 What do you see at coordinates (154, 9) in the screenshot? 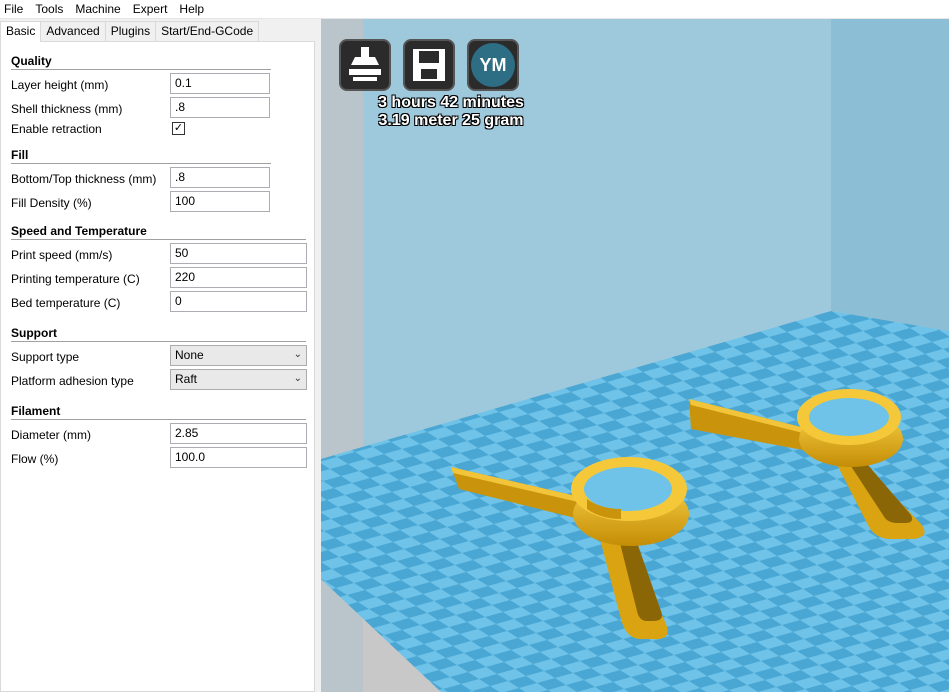
I see `menu-expert: Expert` at bounding box center [154, 9].